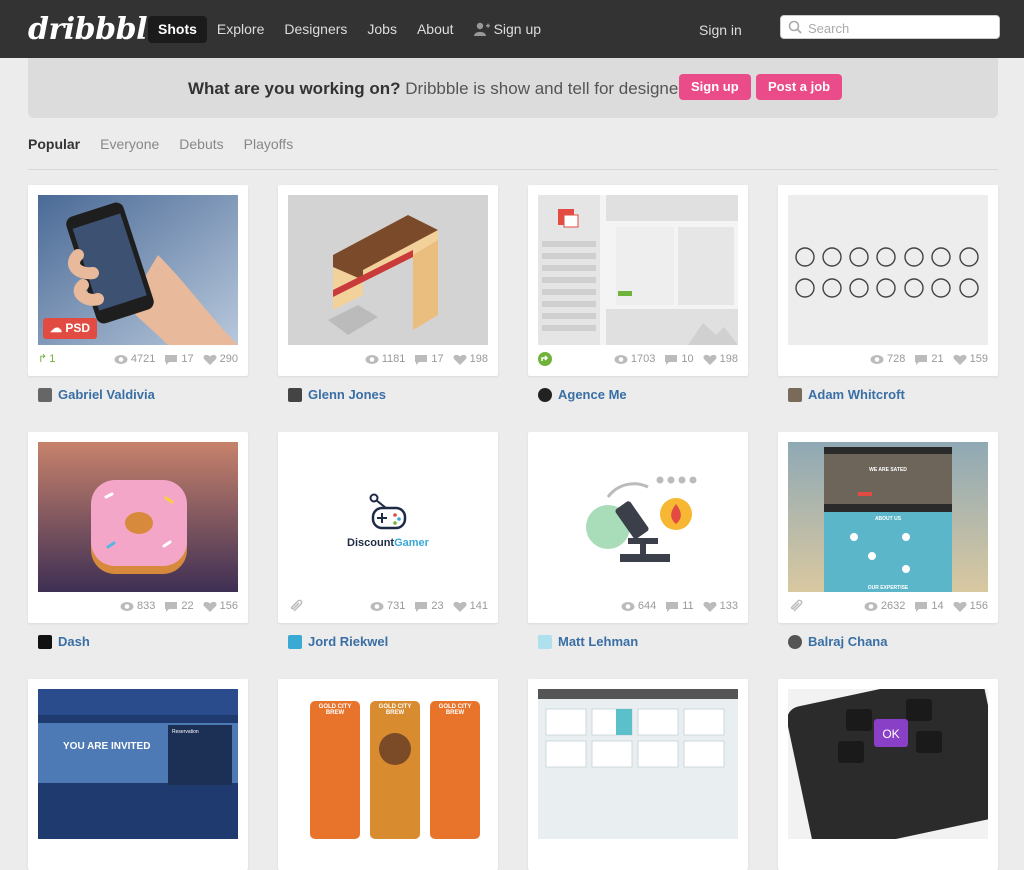 This screenshot has width=1024, height=870. I want to click on comments-stat: 10, so click(679, 359).